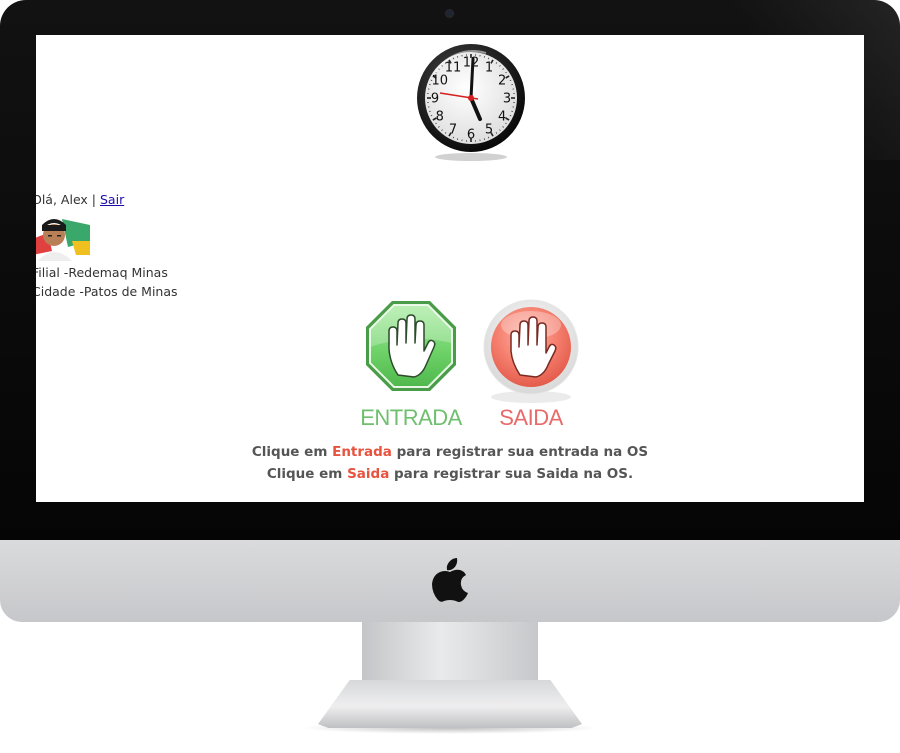 The width and height of the screenshot is (900, 753). I want to click on monitor-foot, so click(450, 704).